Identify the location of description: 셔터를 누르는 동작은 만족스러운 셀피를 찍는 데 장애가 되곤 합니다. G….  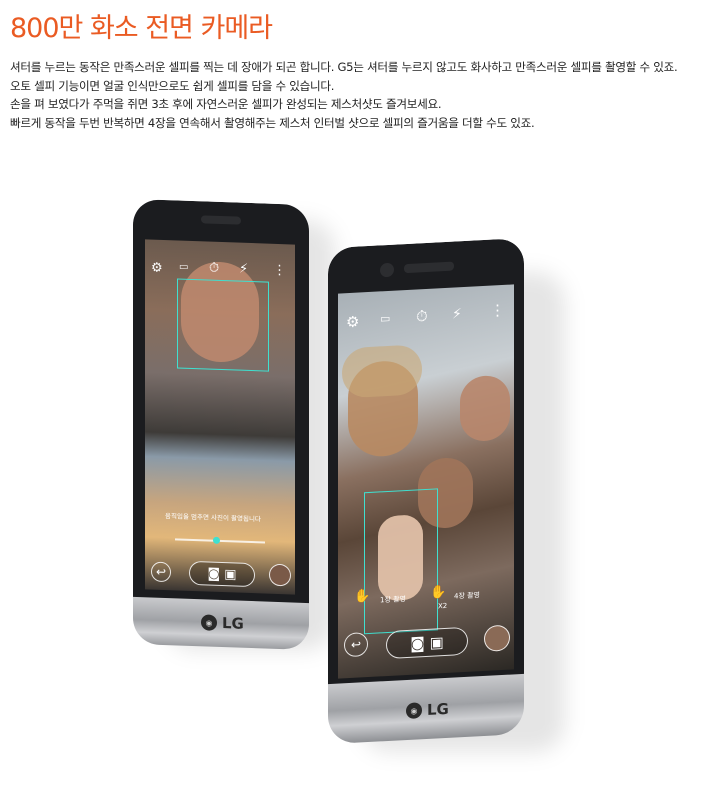
(355, 95).